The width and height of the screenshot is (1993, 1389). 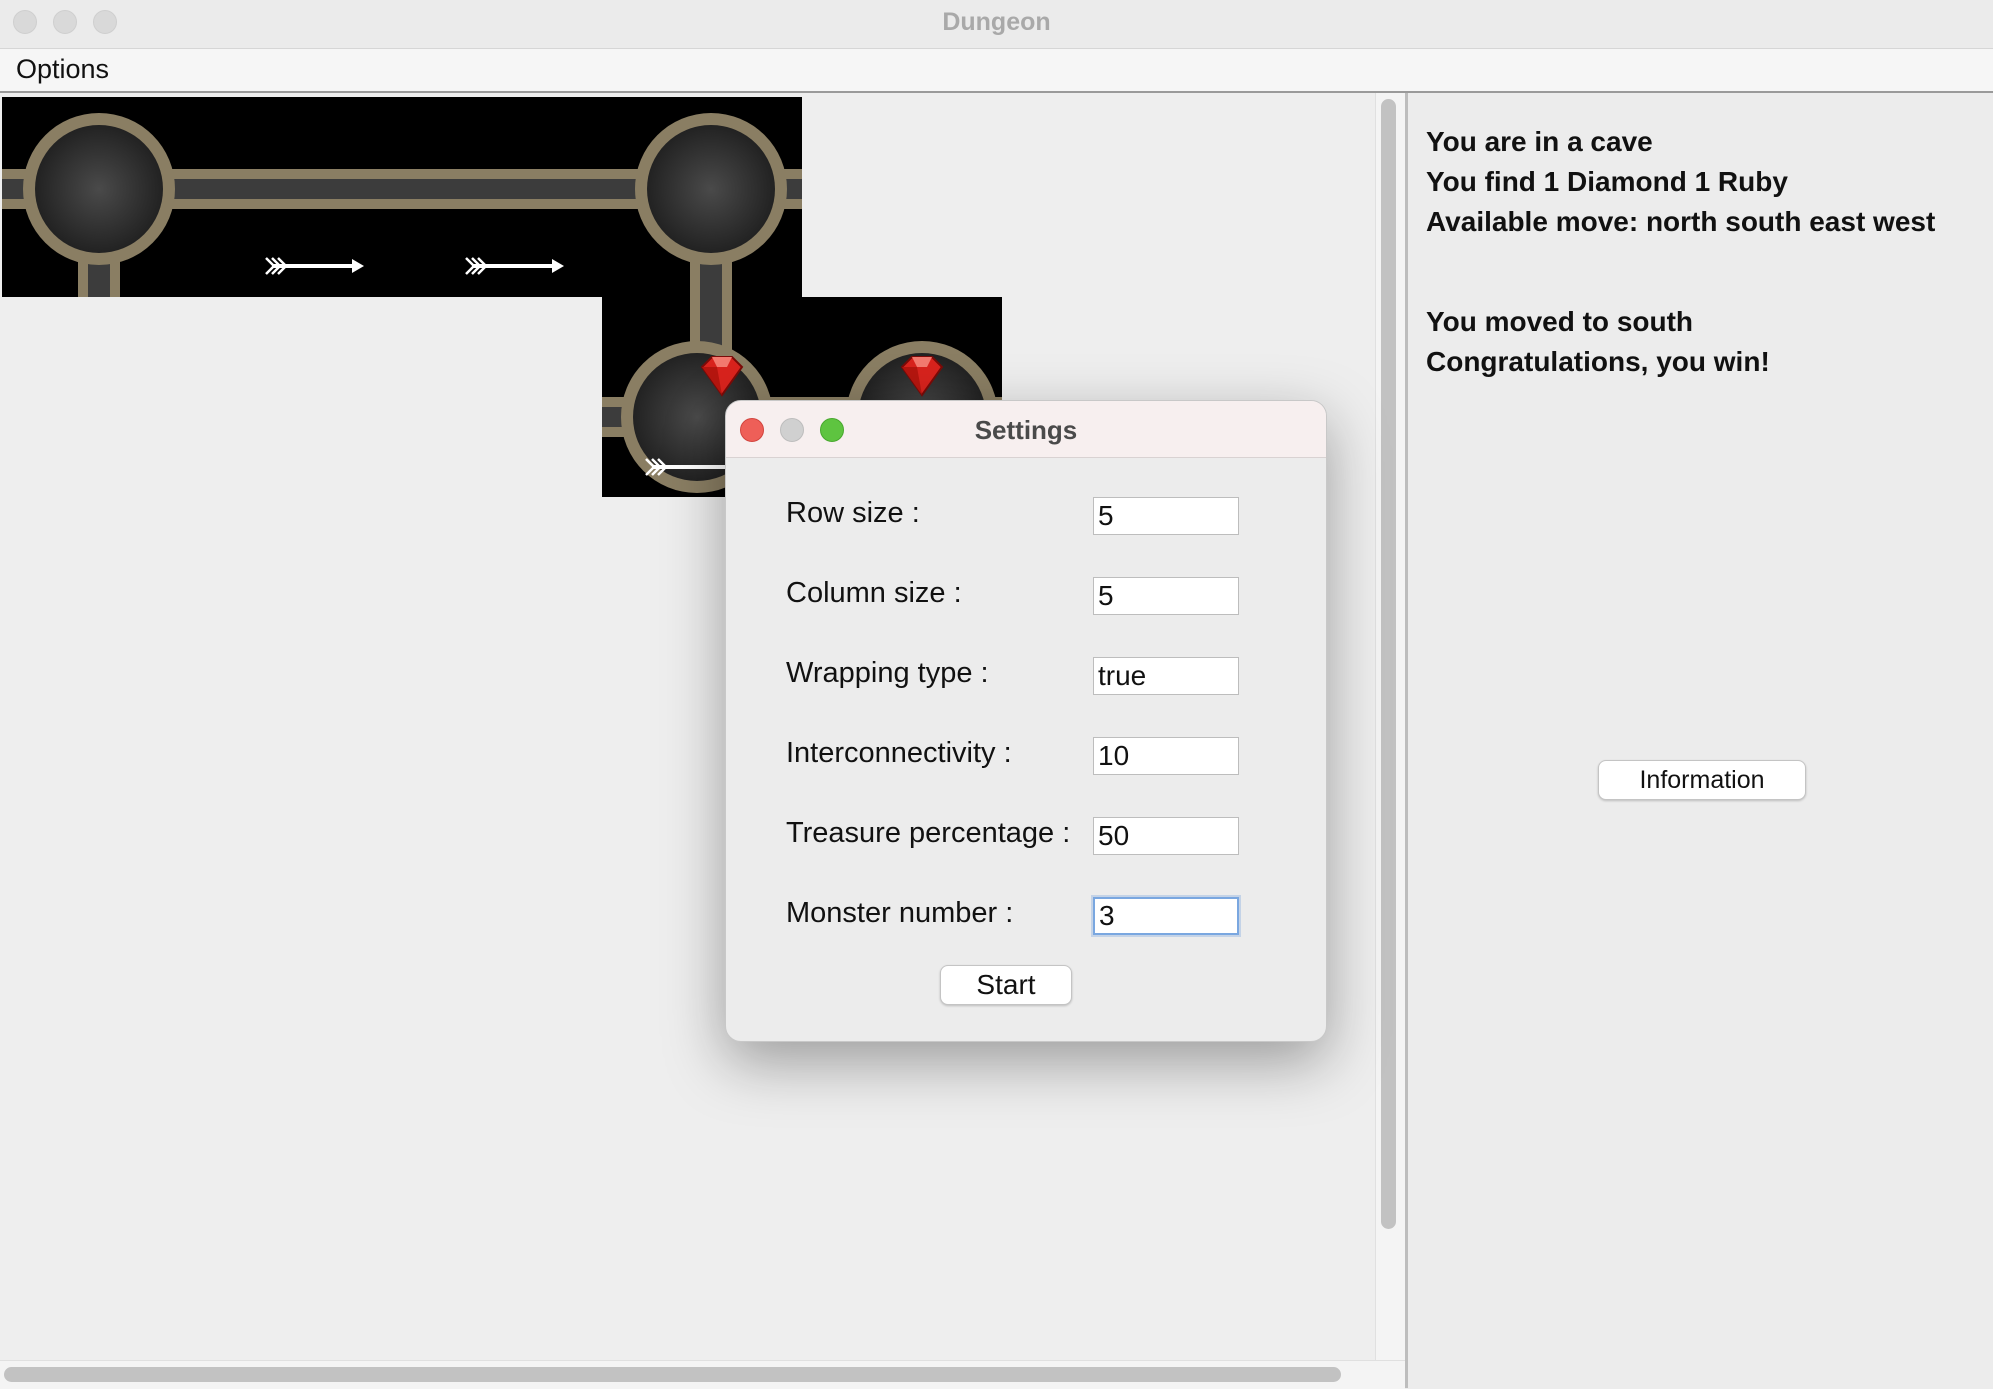 I want to click on map-horizontal-scroll-thumb, so click(x=672, y=1374).